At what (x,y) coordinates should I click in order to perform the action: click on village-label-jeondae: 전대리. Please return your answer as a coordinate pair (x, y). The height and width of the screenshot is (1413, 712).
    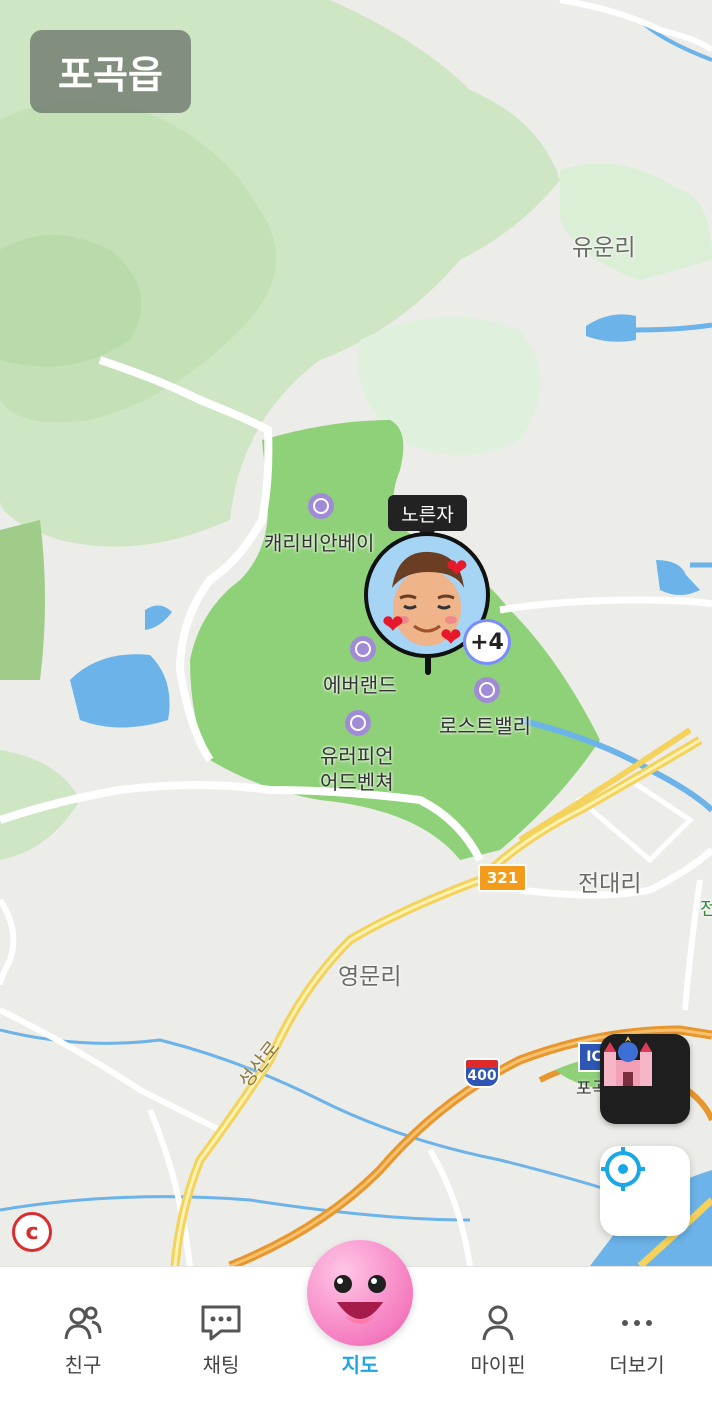
    Looking at the image, I should click on (610, 884).